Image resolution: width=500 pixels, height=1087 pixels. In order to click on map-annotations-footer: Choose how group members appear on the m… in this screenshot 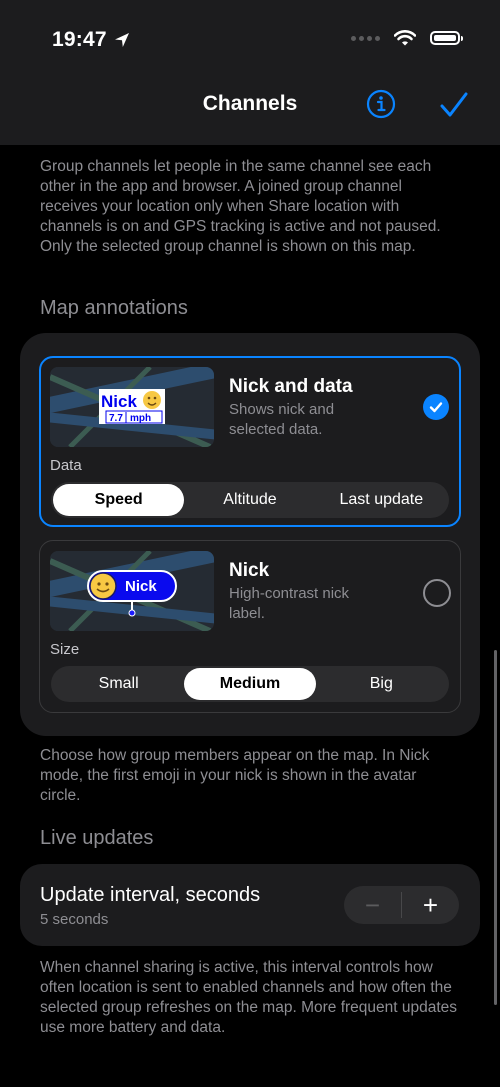, I will do `click(235, 775)`.